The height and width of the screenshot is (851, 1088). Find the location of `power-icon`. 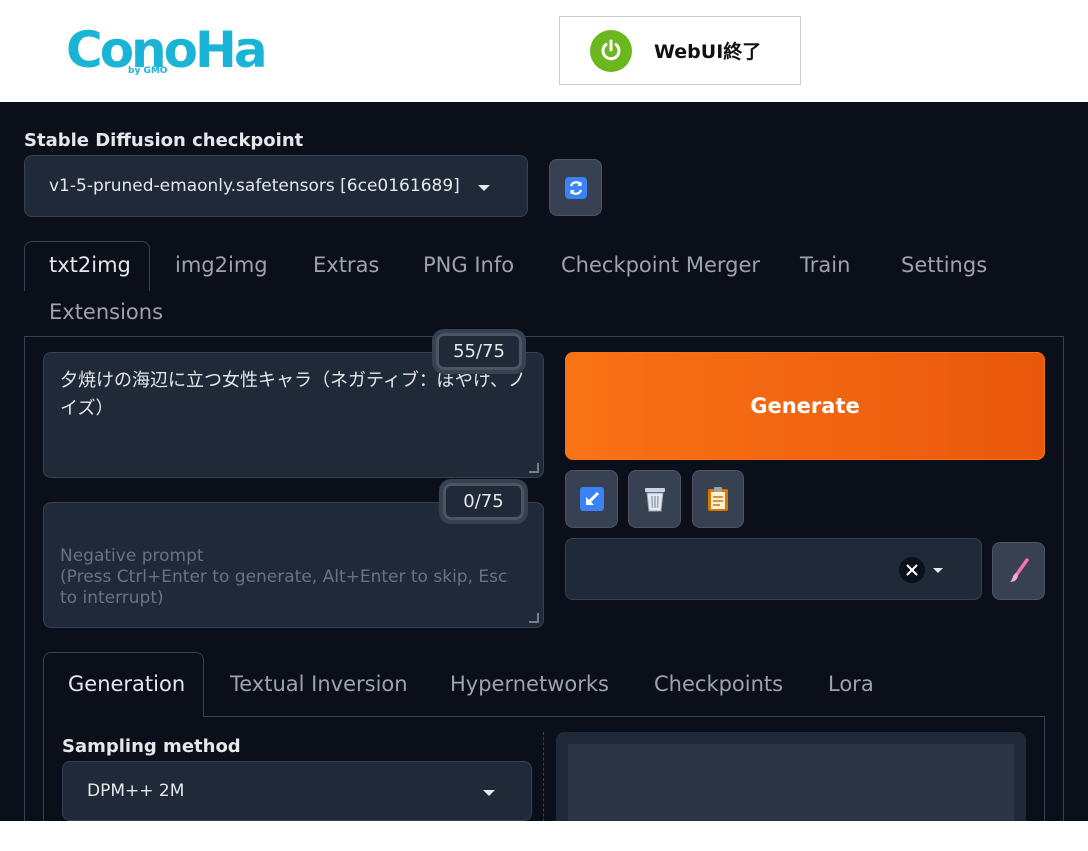

power-icon is located at coordinates (611, 51).